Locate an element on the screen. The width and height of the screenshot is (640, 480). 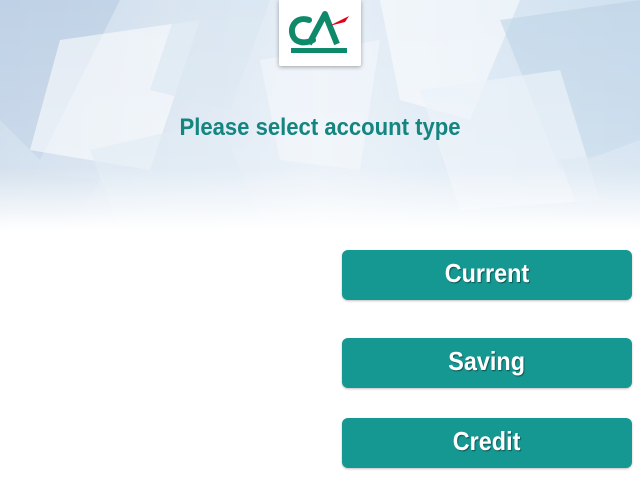
credit-account-button: Credit is located at coordinates (487, 443).